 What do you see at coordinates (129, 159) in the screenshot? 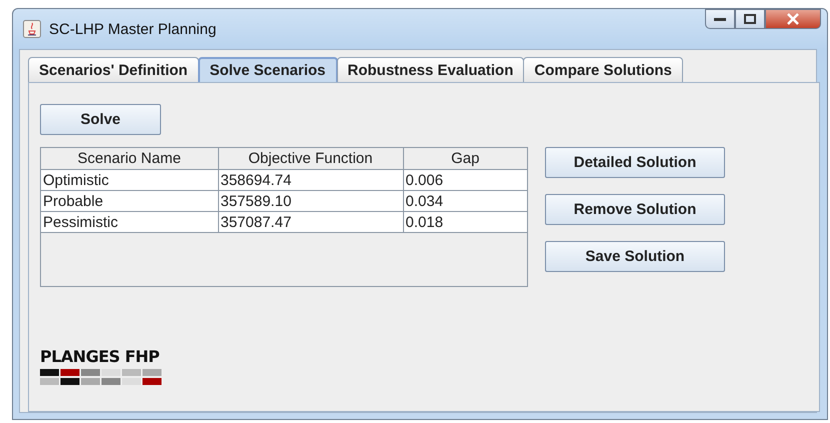
I see `column-header: Scenario Name` at bounding box center [129, 159].